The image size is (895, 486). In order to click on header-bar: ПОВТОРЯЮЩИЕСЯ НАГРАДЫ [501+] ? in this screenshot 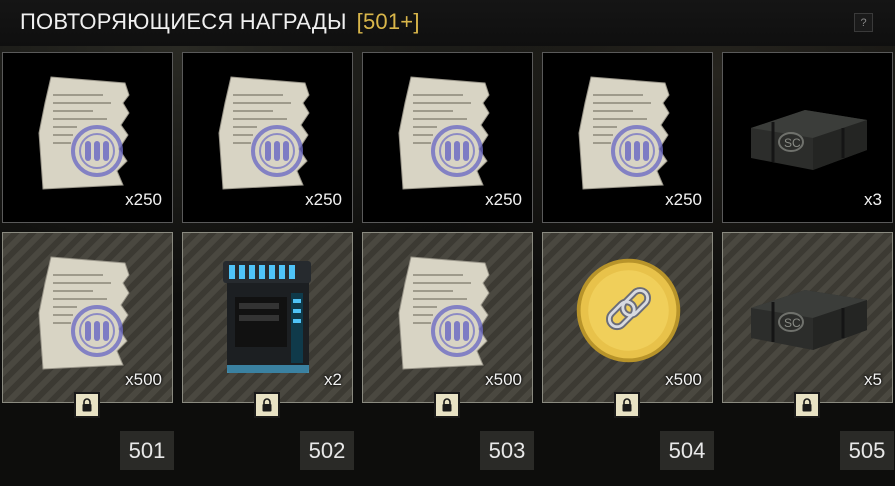, I will do `click(447, 23)`.